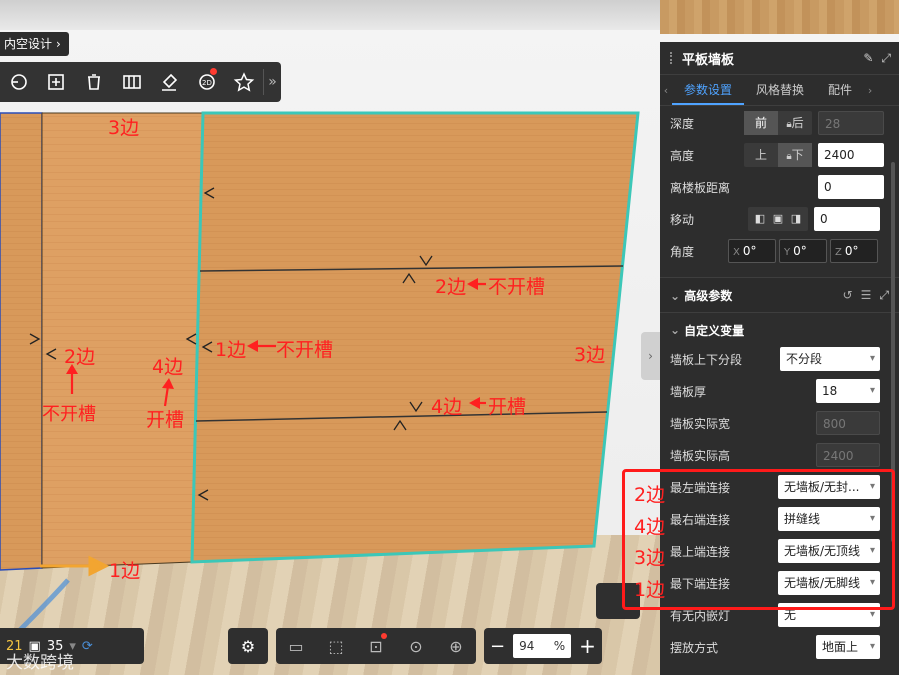 This screenshot has width=899, height=675. What do you see at coordinates (848, 455) in the screenshot?
I see `actual-height-input: 2400` at bounding box center [848, 455].